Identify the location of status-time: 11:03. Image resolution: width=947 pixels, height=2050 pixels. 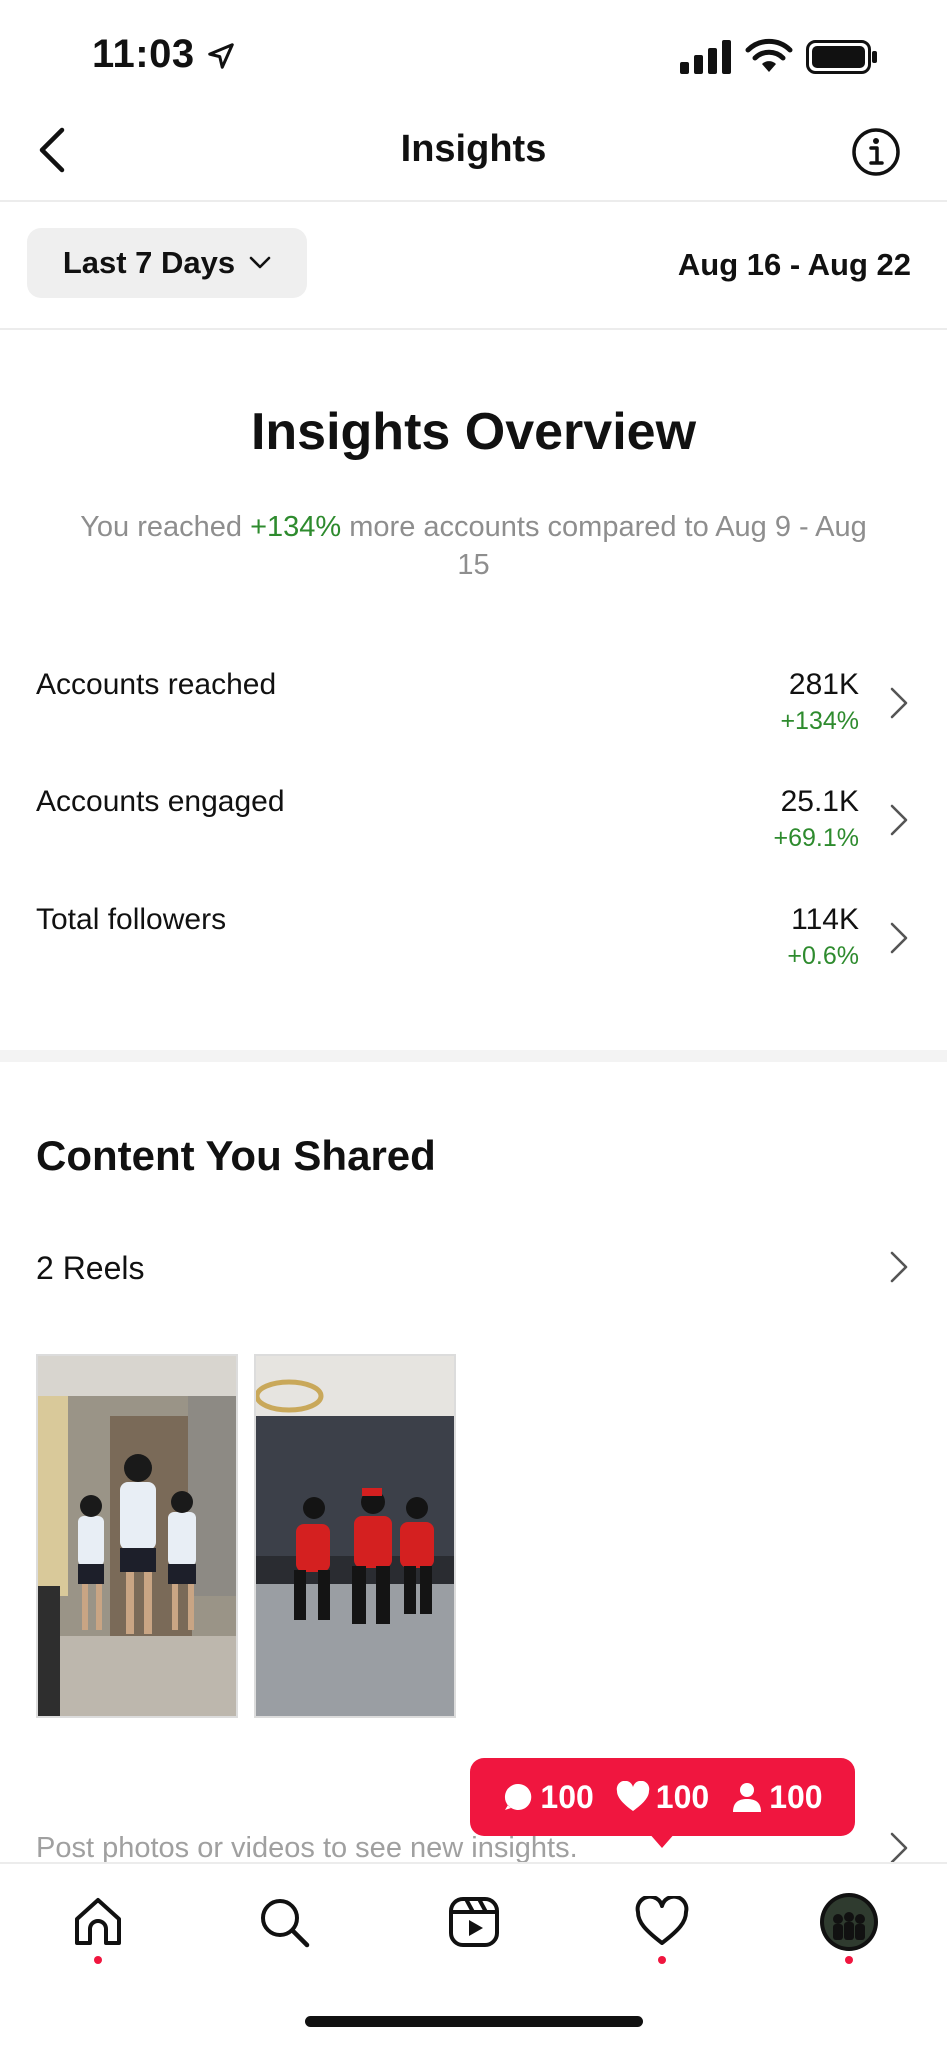
(164, 54).